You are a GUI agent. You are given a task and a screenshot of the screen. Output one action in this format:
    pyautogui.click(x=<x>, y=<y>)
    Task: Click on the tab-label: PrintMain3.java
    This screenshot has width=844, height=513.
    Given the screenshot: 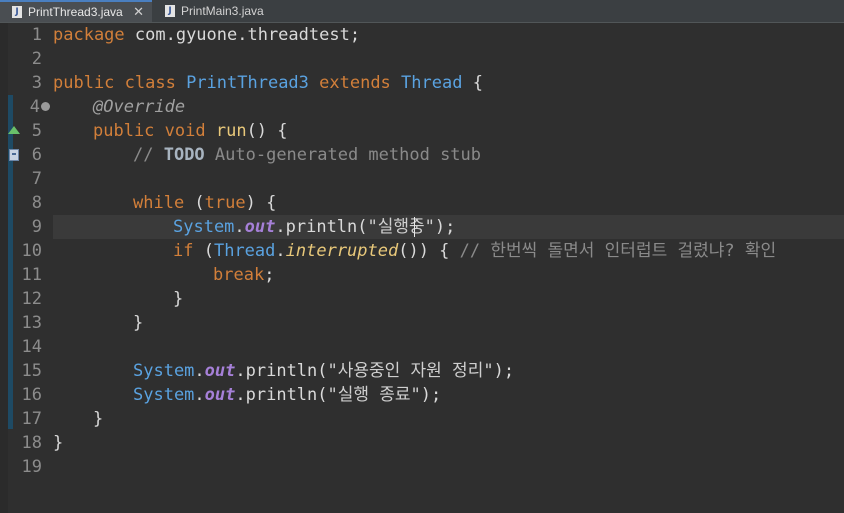 What is the action you would take?
    pyautogui.click(x=222, y=11)
    